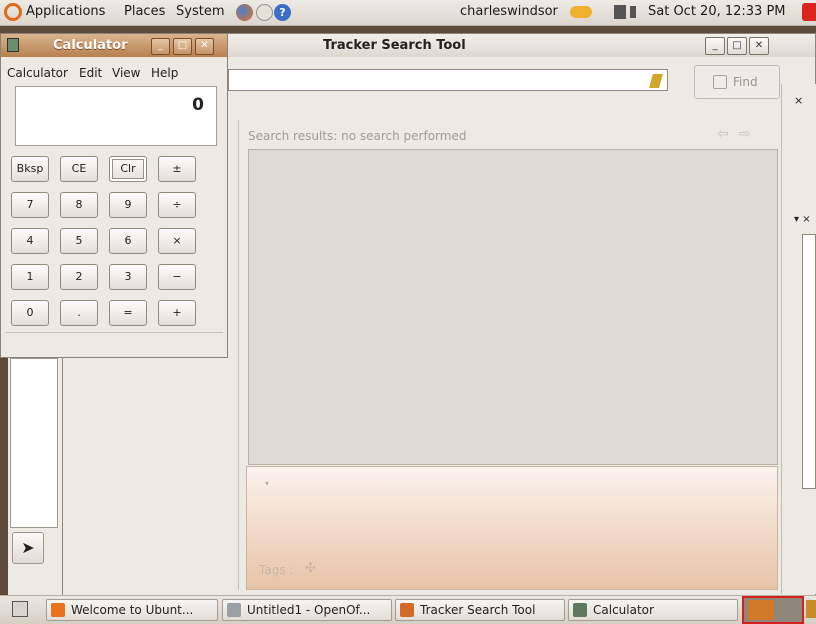  What do you see at coordinates (802, 219) in the screenshot?
I see `expand-icon: ▾ ×` at bounding box center [802, 219].